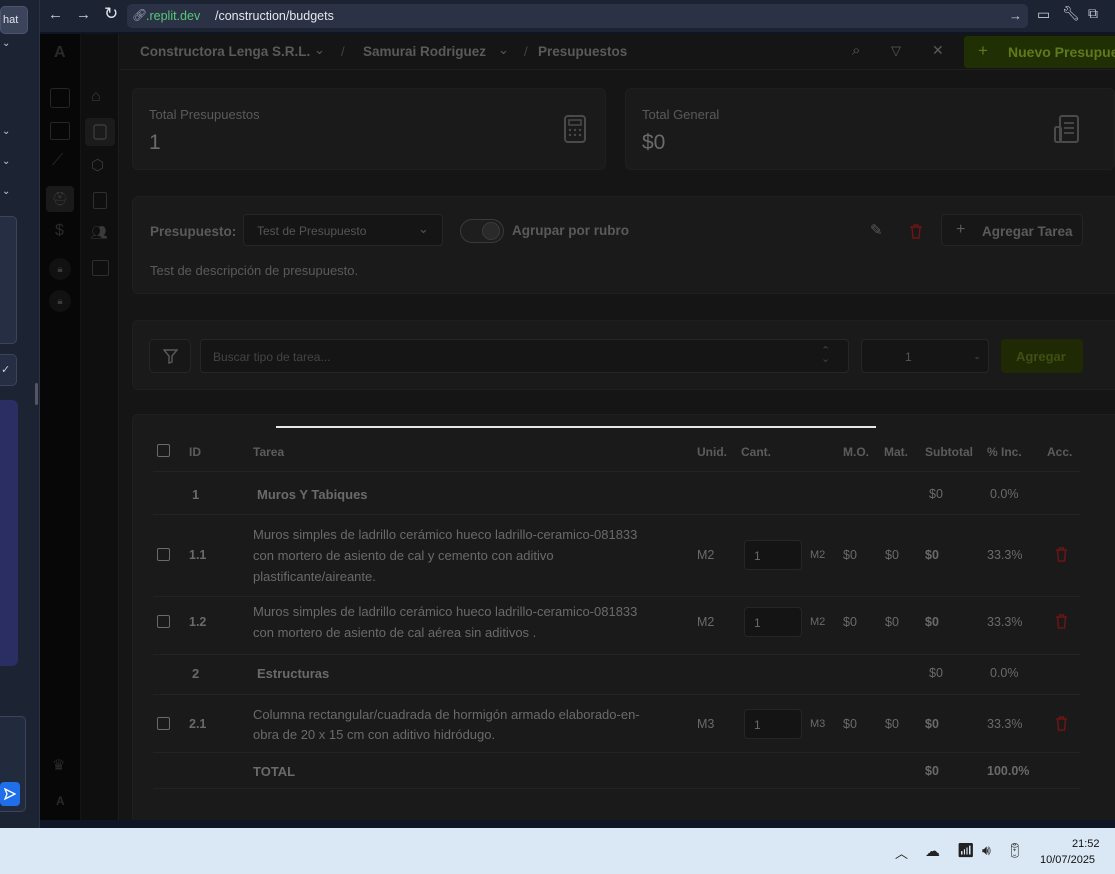  Describe the element at coordinates (60, 98) in the screenshot. I see `document-icon` at that location.